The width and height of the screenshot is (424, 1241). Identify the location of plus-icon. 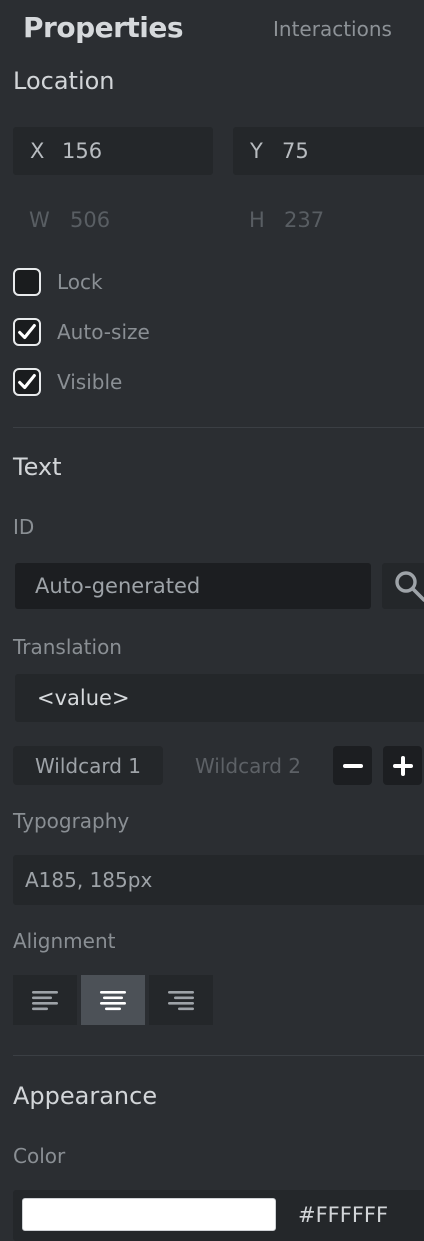
(402, 765).